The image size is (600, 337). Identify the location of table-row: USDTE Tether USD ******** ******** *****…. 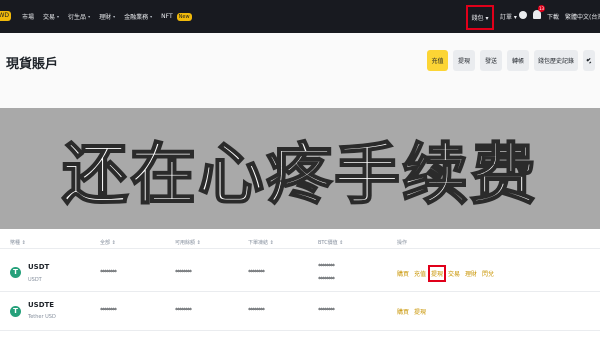
(300, 312).